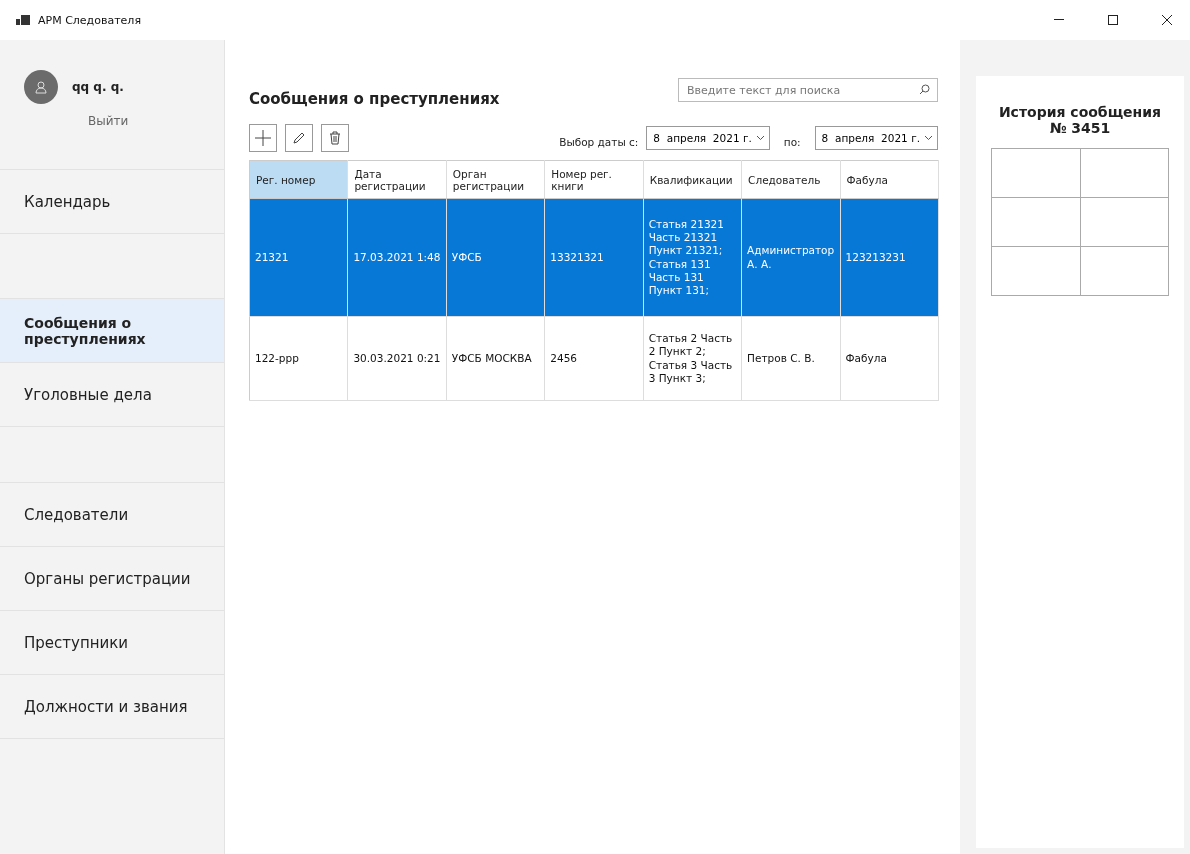 Image resolution: width=1190 pixels, height=854 pixels. What do you see at coordinates (98, 87) in the screenshot?
I see `user-name: qq q. q.` at bounding box center [98, 87].